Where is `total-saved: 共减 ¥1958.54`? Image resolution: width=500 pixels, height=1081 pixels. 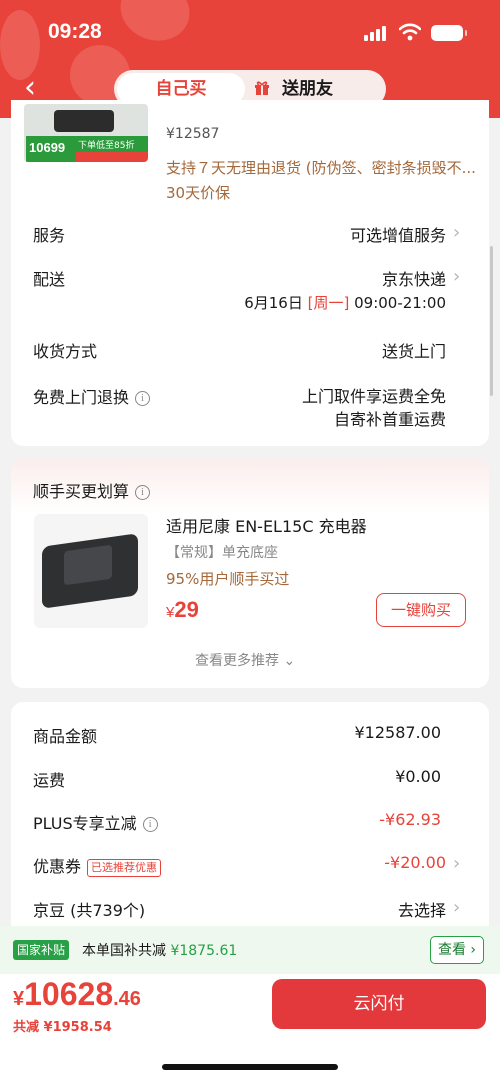 total-saved: 共减 ¥1958.54 is located at coordinates (62, 1027).